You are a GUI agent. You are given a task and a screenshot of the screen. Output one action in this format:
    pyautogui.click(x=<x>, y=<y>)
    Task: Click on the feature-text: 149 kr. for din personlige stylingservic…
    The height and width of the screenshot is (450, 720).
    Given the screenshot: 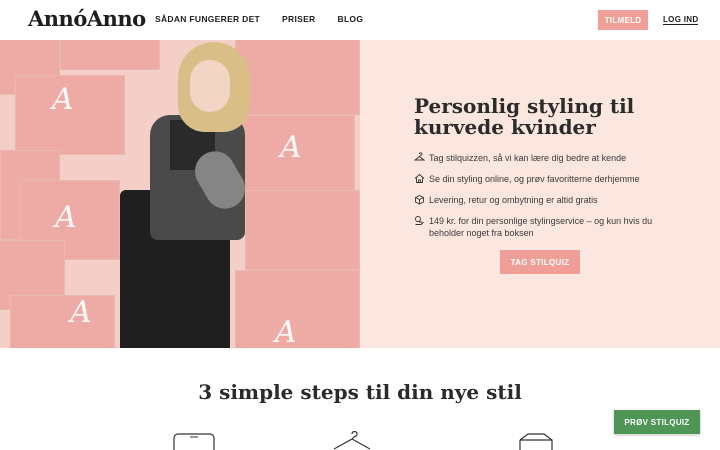 What is the action you would take?
    pyautogui.click(x=541, y=227)
    